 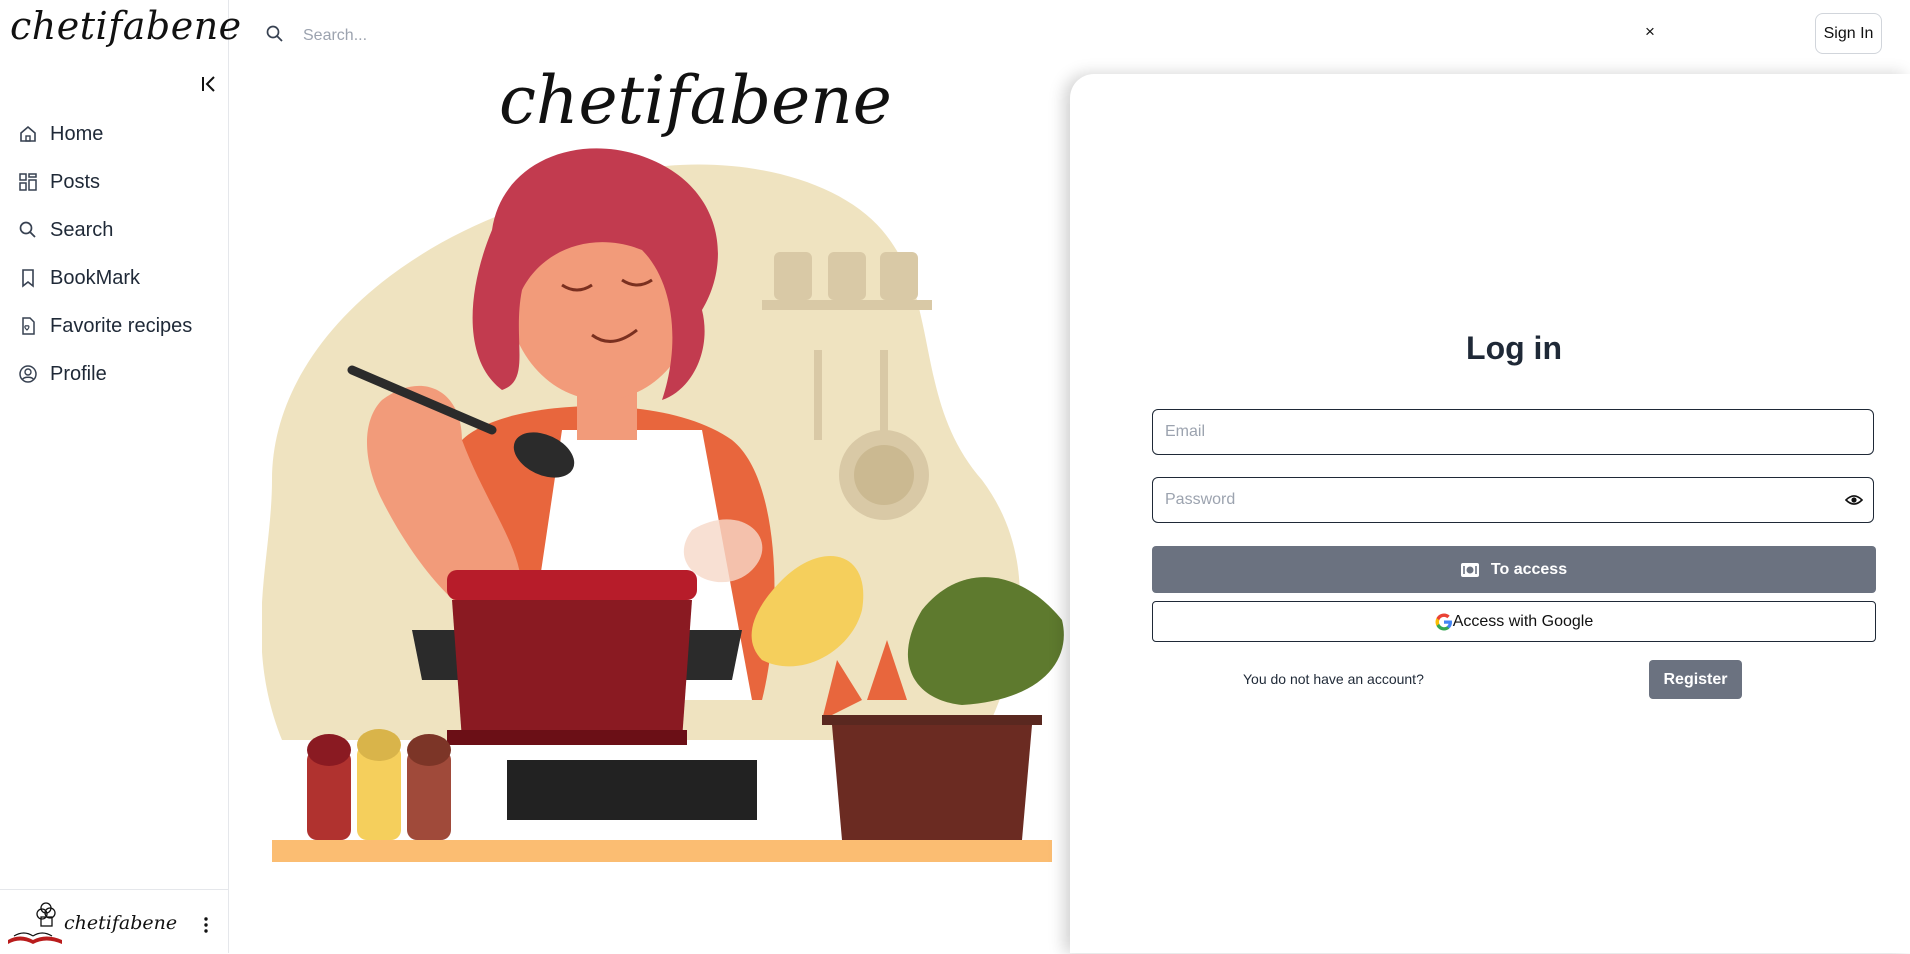 I want to click on no-account-text: You do not have an account?, so click(x=1333, y=679).